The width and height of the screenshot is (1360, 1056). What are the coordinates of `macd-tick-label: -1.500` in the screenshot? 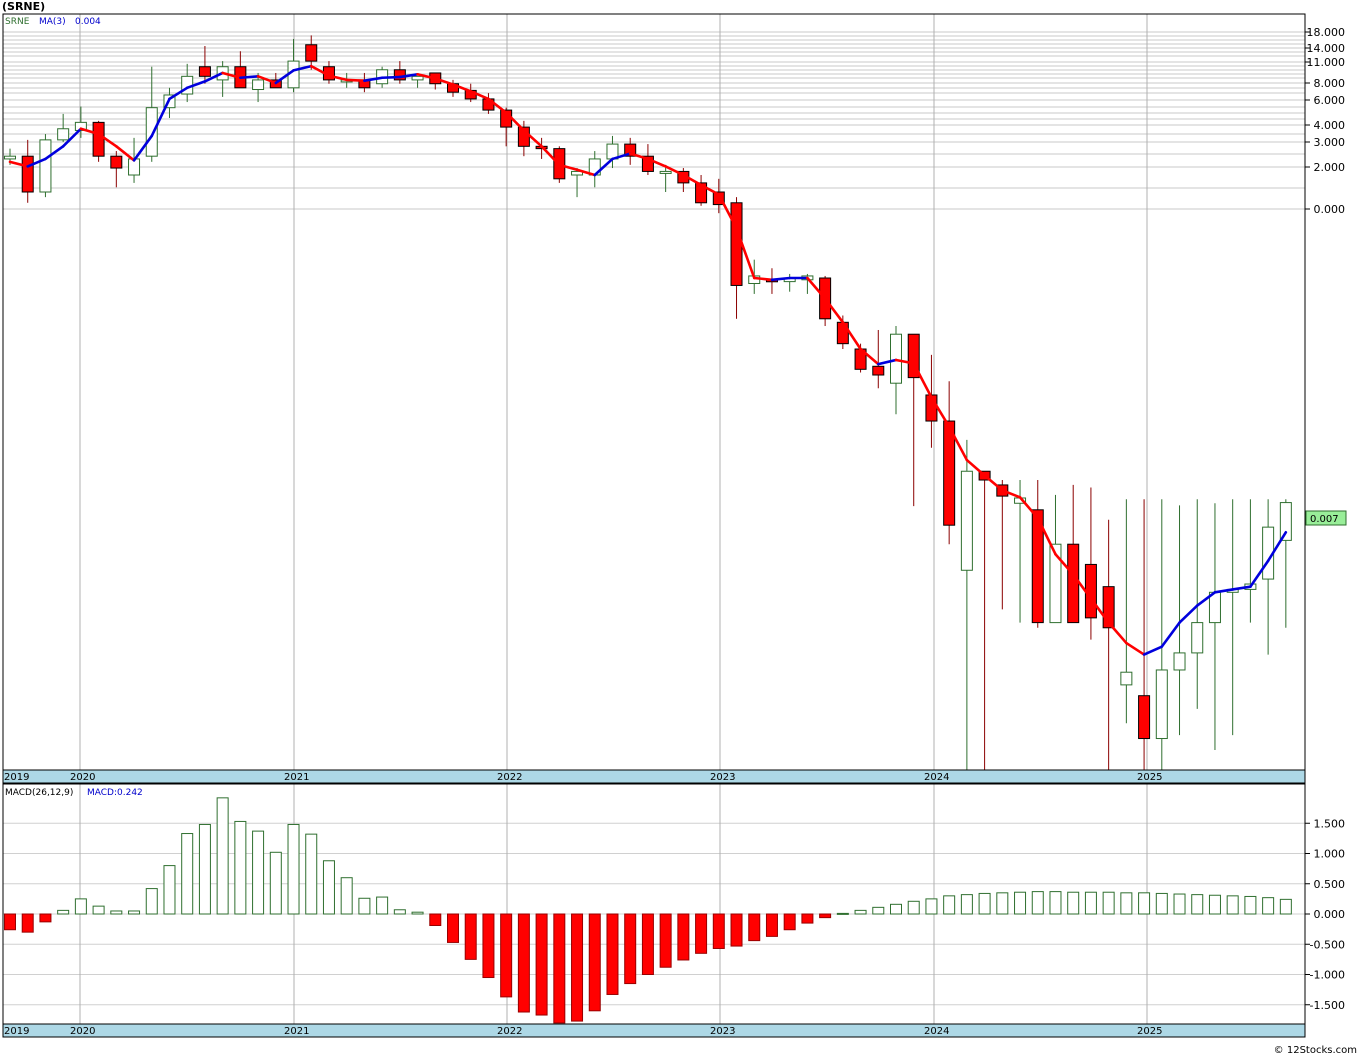 It's located at (1327, 1005).